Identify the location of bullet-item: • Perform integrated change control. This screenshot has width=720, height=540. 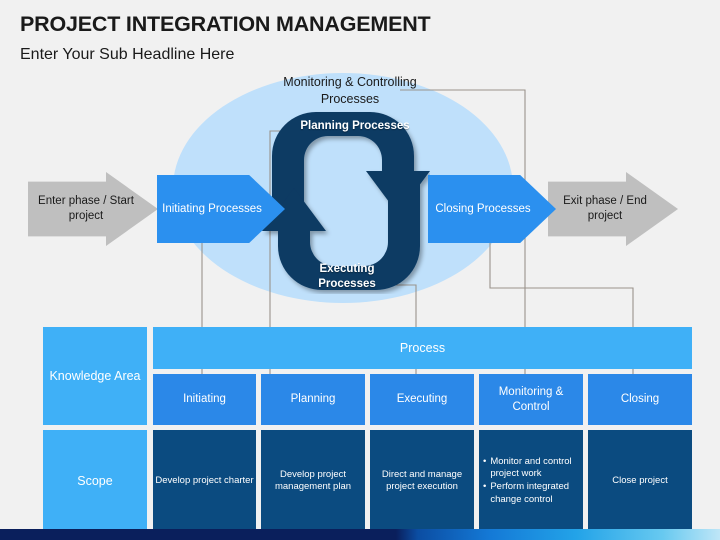
(531, 493).